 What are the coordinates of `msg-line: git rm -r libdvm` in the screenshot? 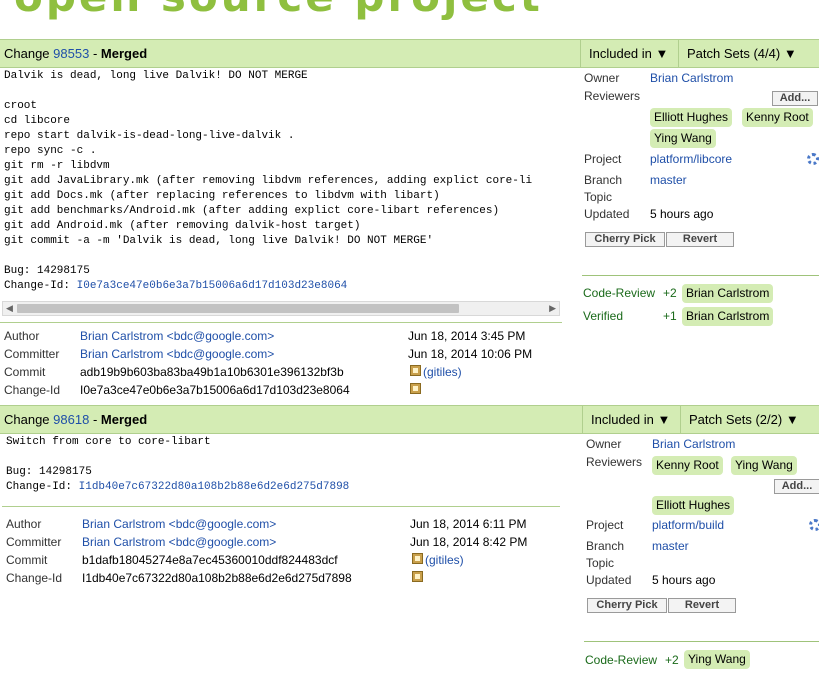 It's located at (57, 166).